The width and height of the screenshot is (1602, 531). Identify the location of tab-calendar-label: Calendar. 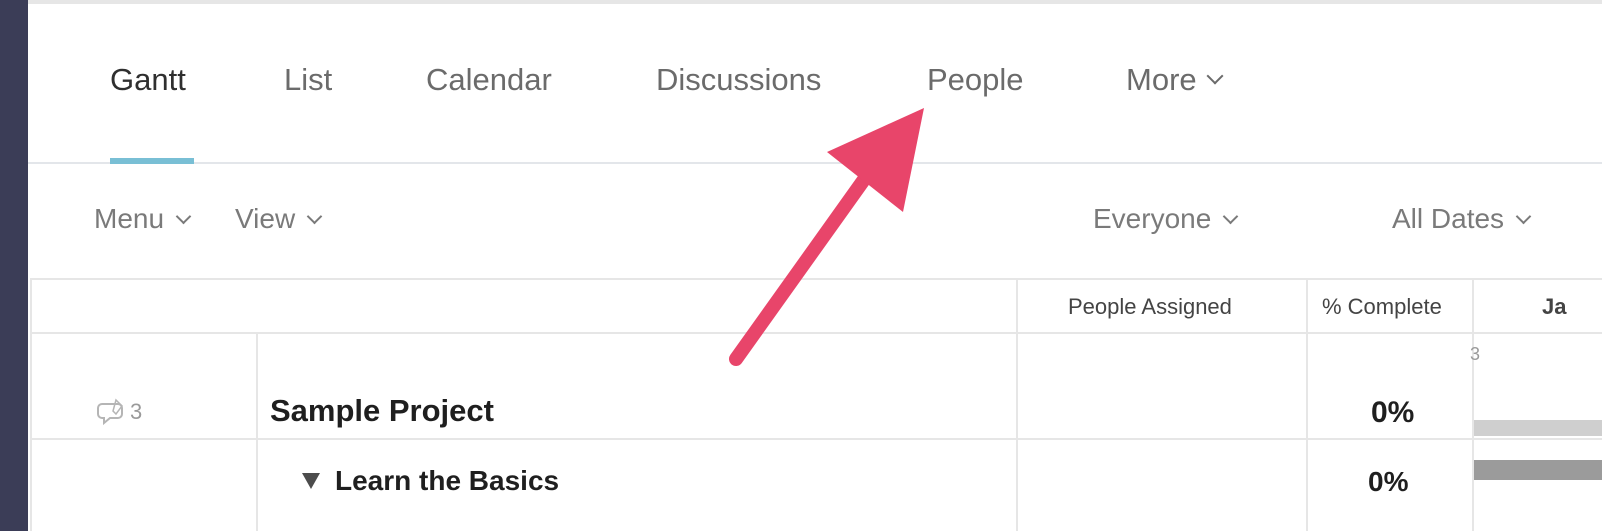
(489, 79).